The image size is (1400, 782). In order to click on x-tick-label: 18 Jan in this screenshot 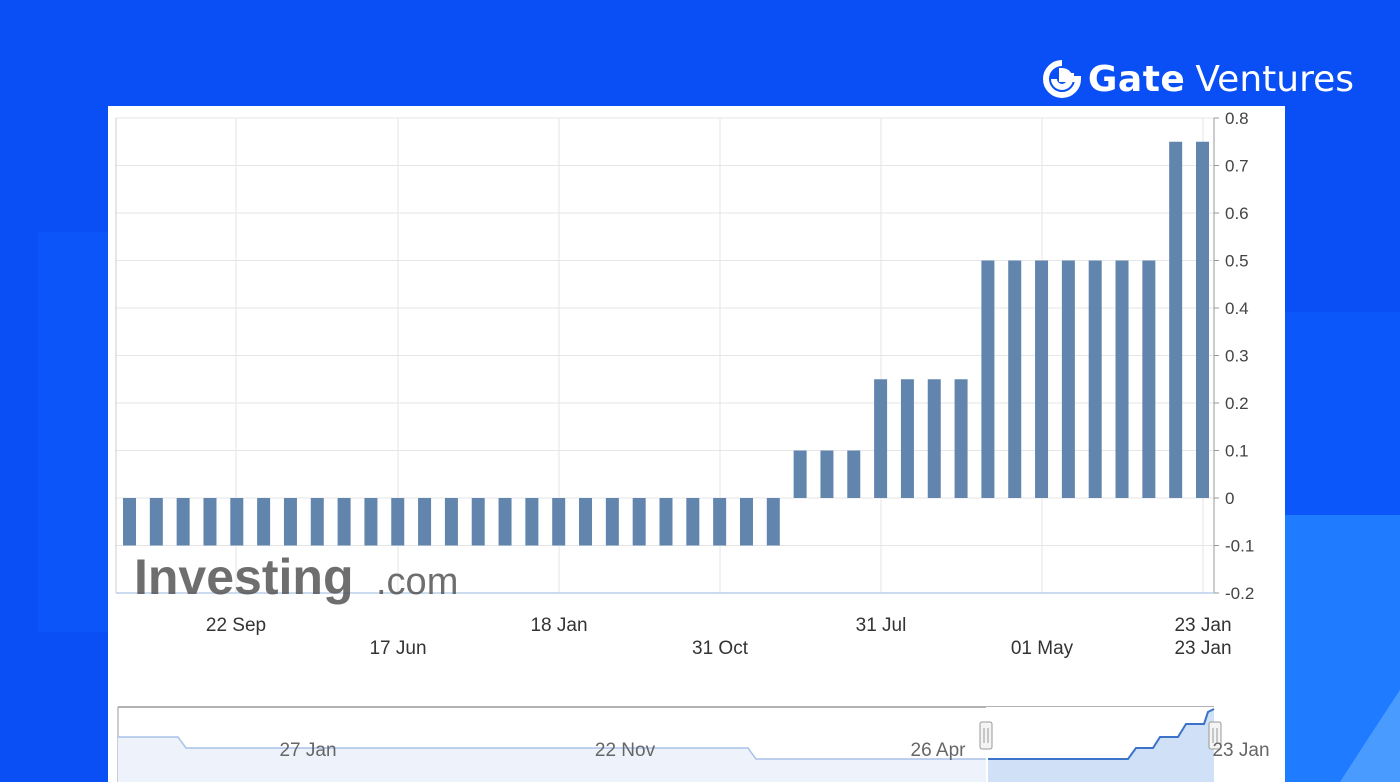, I will do `click(558, 625)`.